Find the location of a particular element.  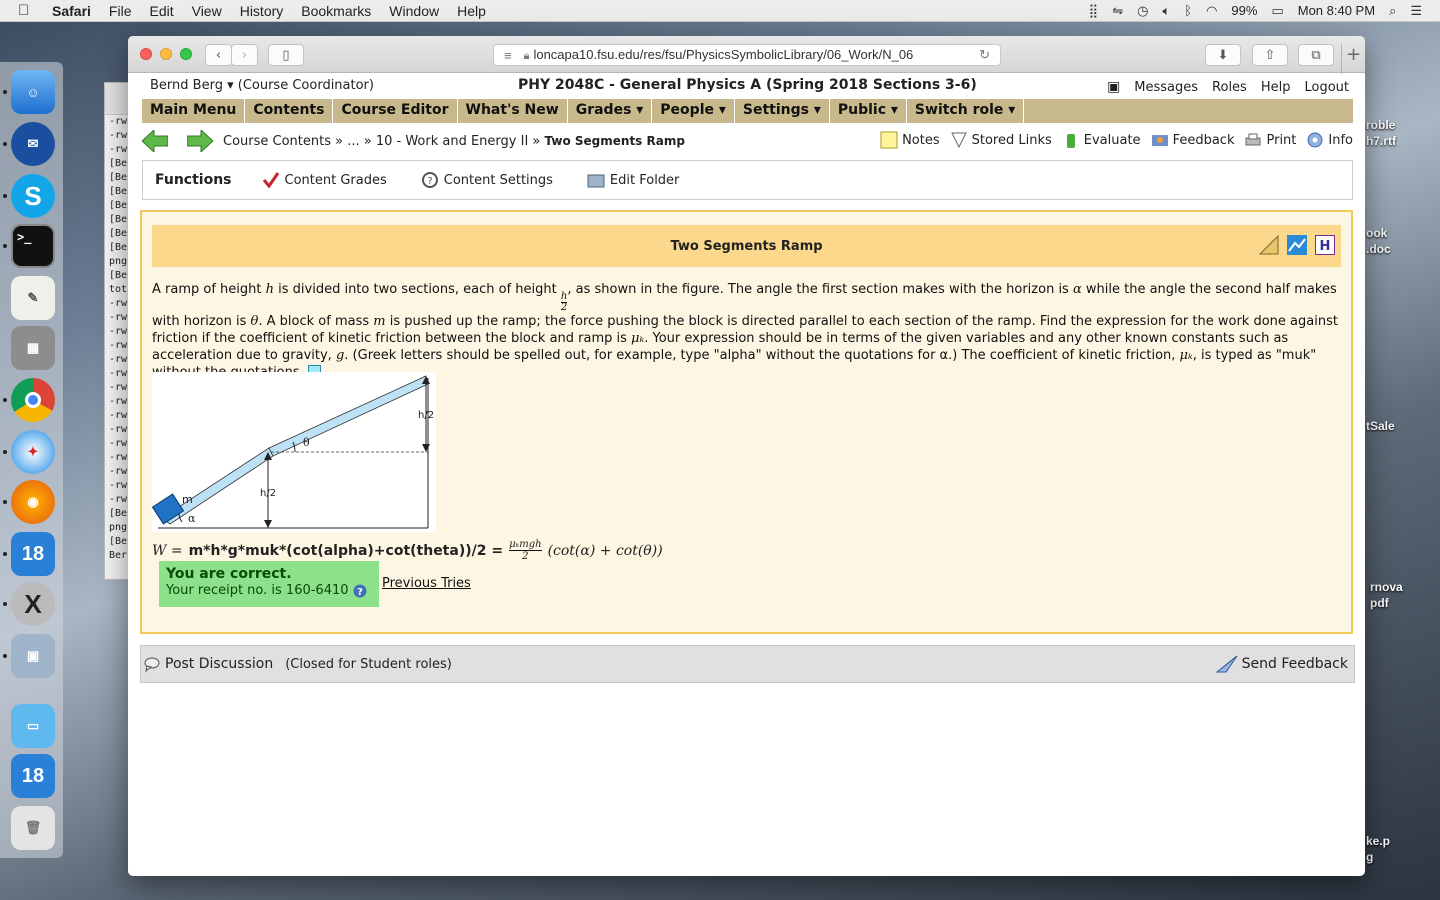

menu-history: History is located at coordinates (262, 11).